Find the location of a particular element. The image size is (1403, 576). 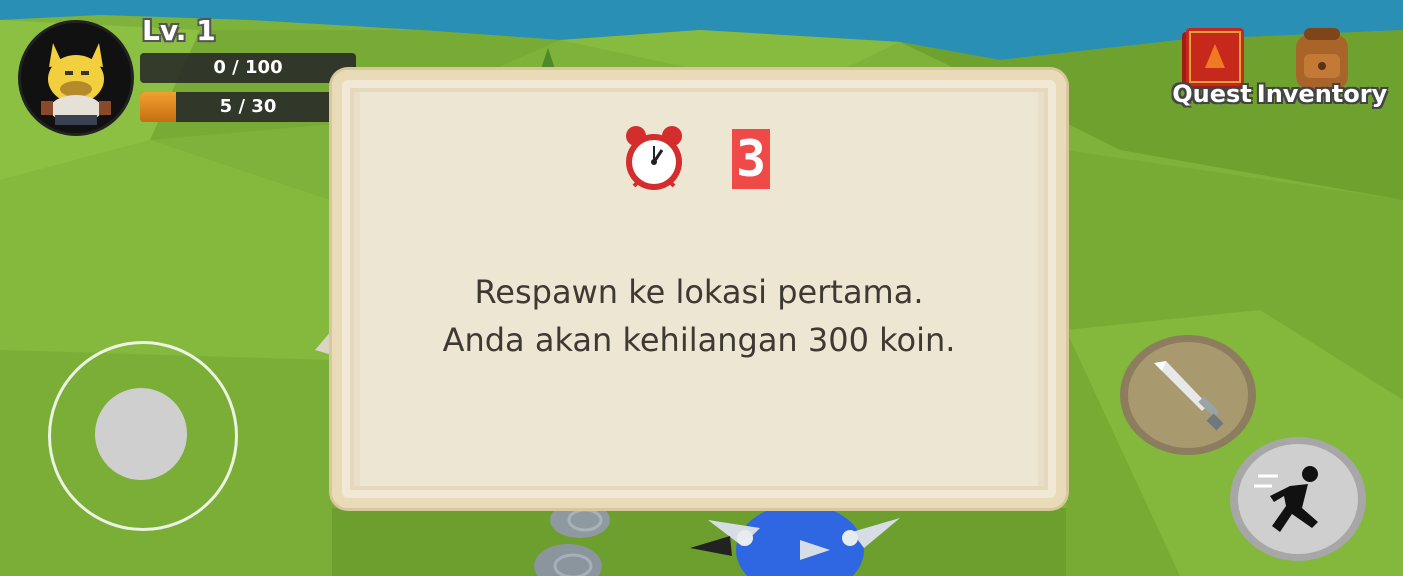

energy-text: 5 / 30 is located at coordinates (248, 106).